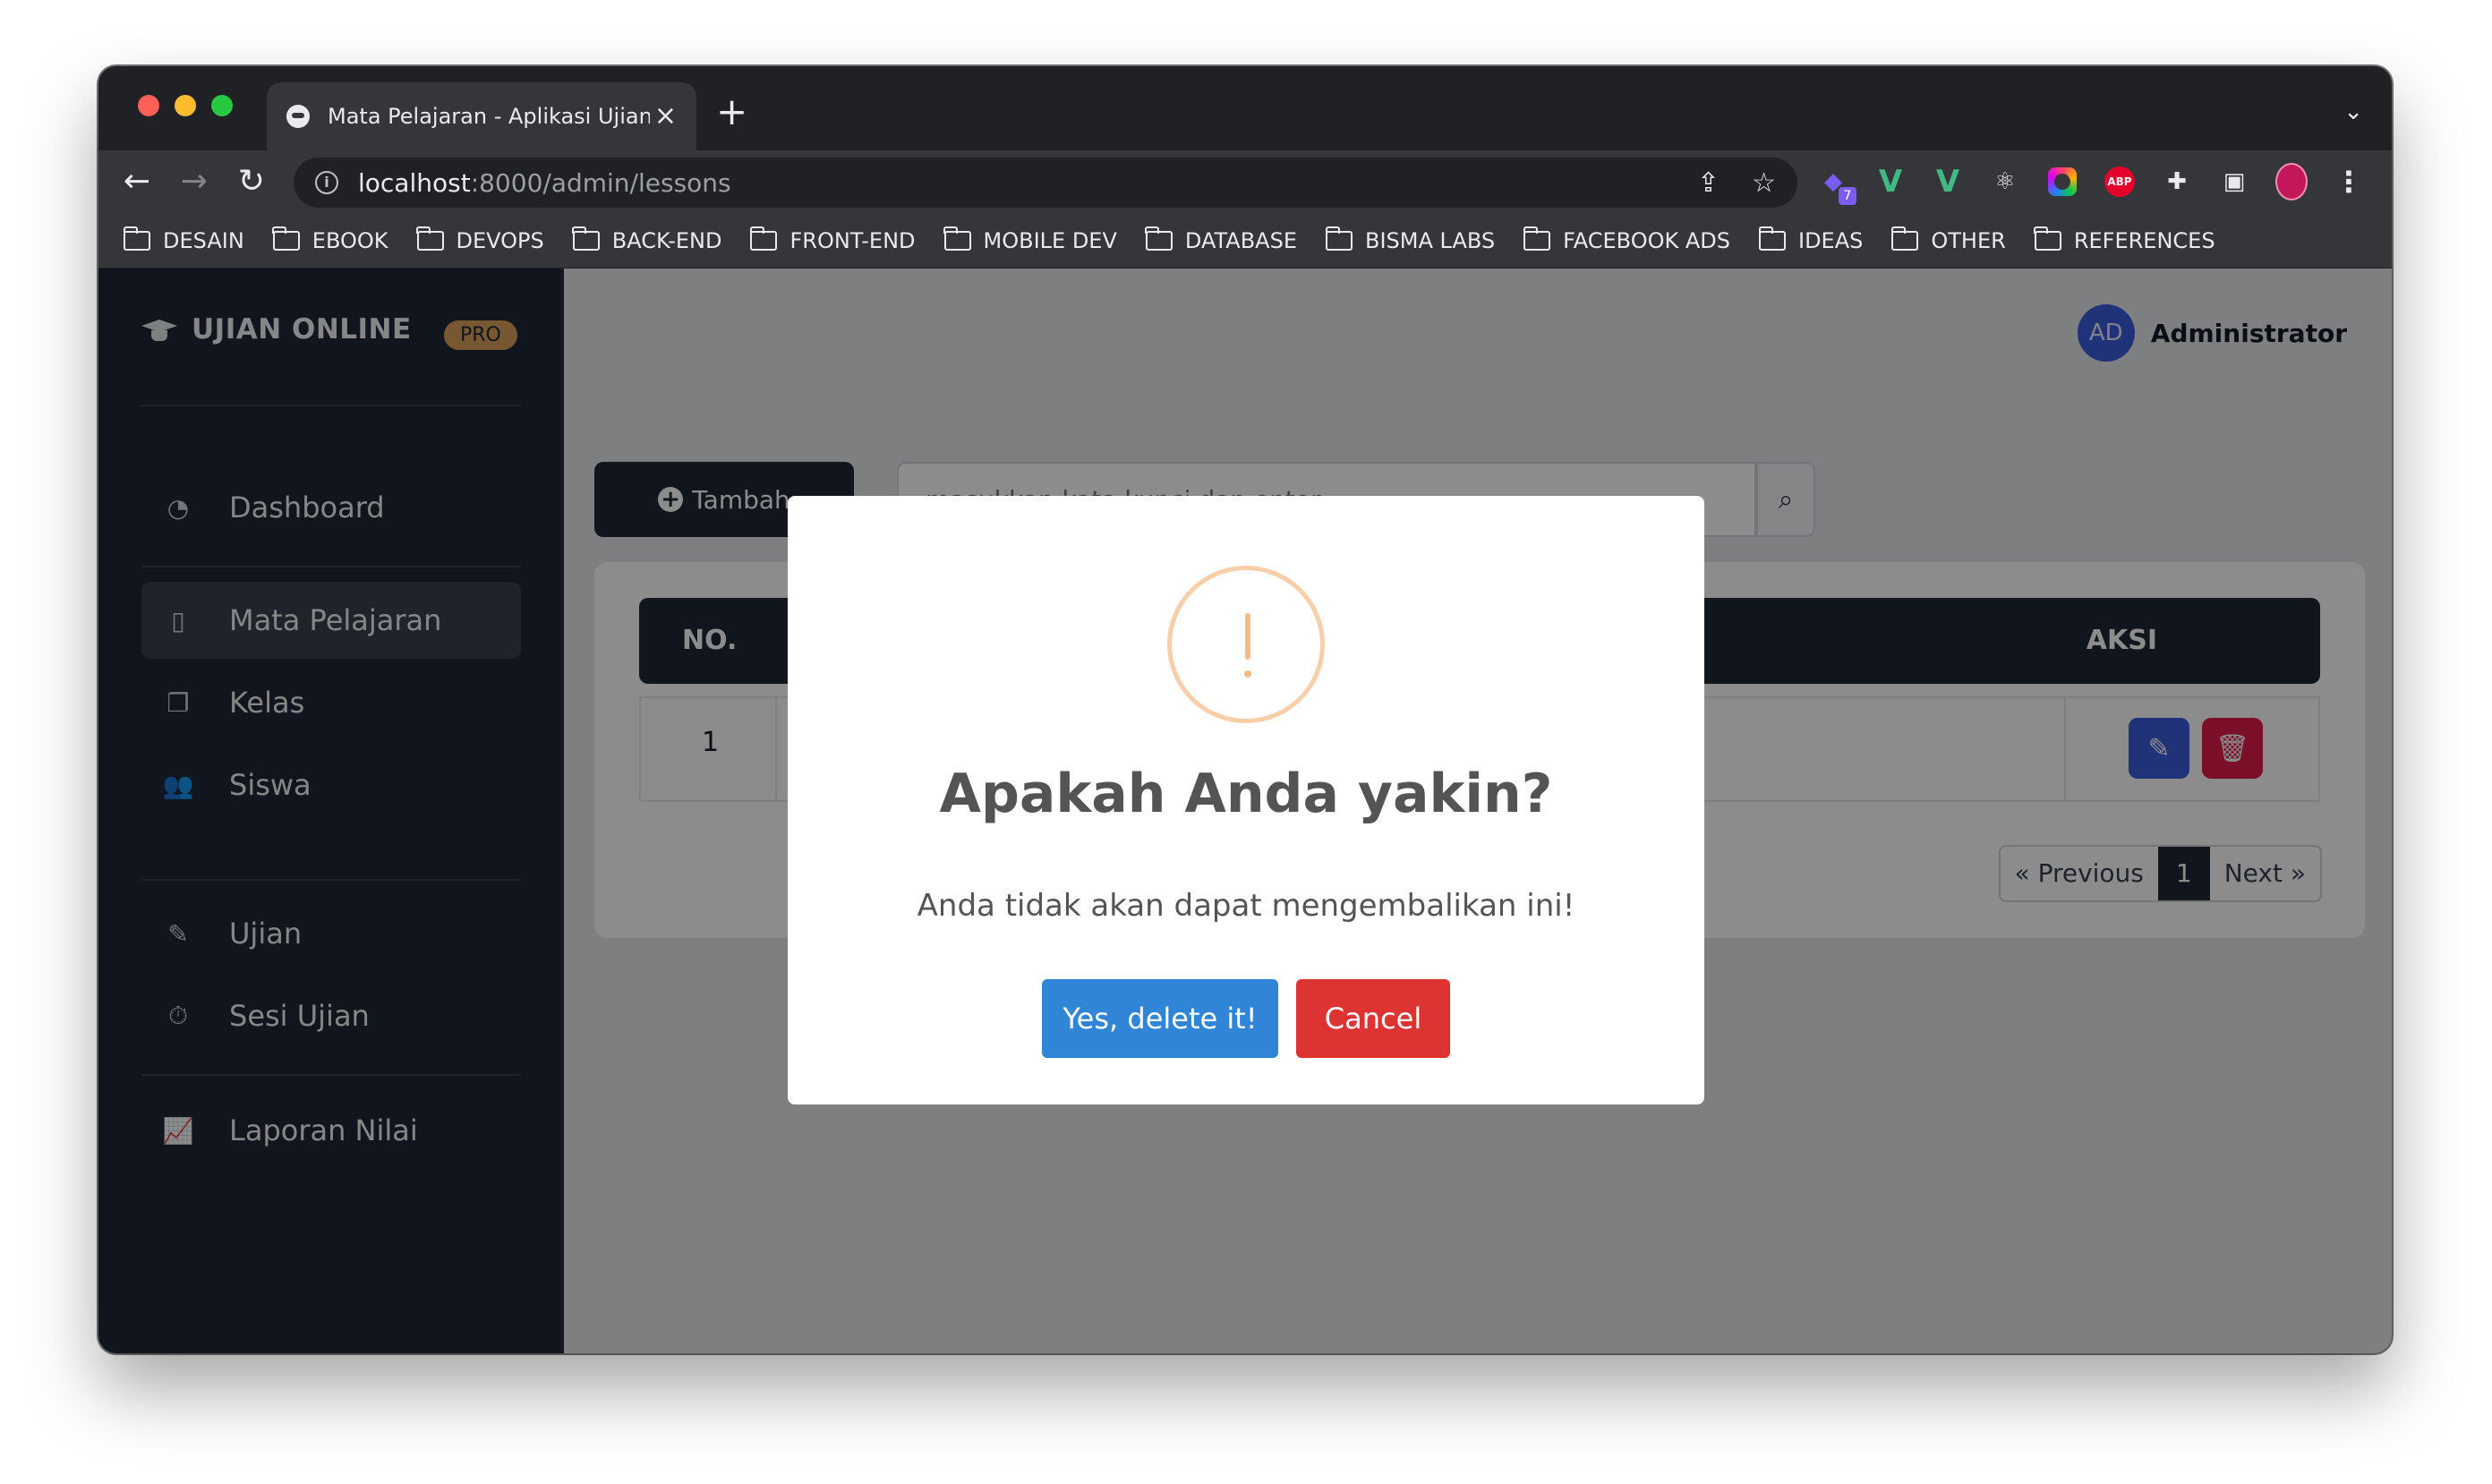  What do you see at coordinates (1221, 239) in the screenshot?
I see `bookmark-folder: DATABASE` at bounding box center [1221, 239].